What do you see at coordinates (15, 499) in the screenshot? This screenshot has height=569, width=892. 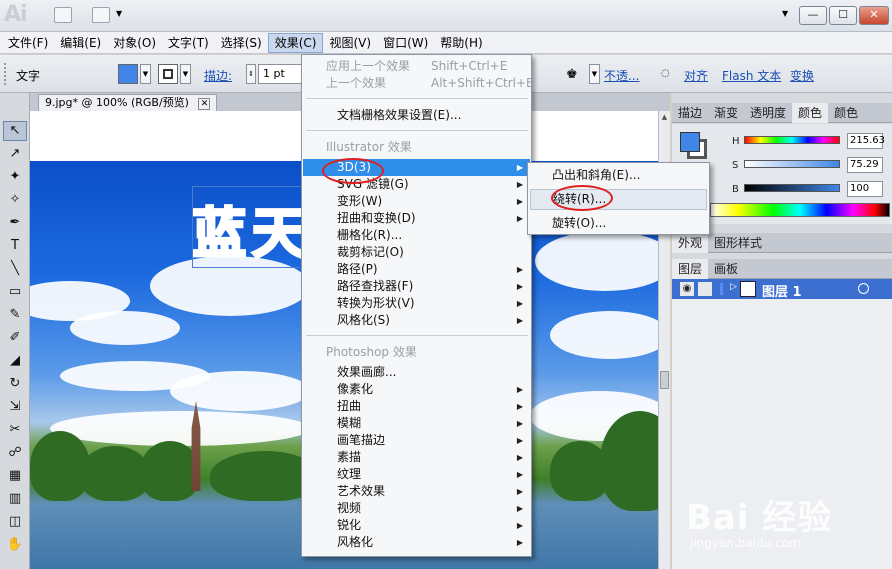 I see `tool-16-icon: ▥` at bounding box center [15, 499].